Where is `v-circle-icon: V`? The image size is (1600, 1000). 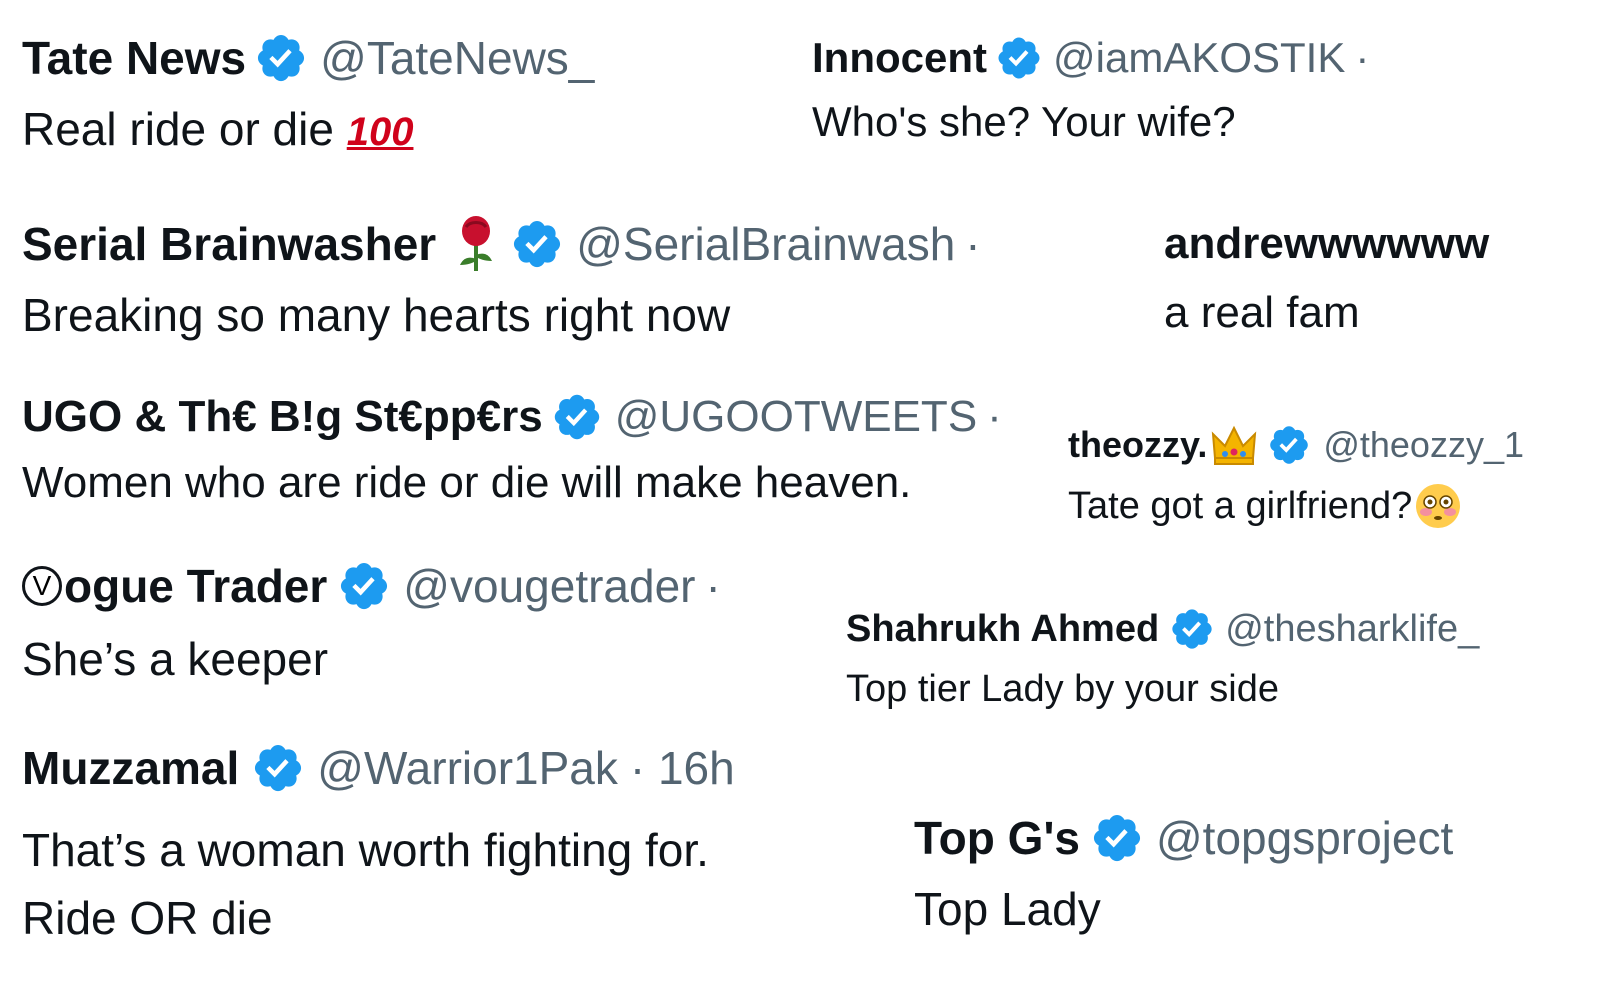 v-circle-icon: V is located at coordinates (42, 586).